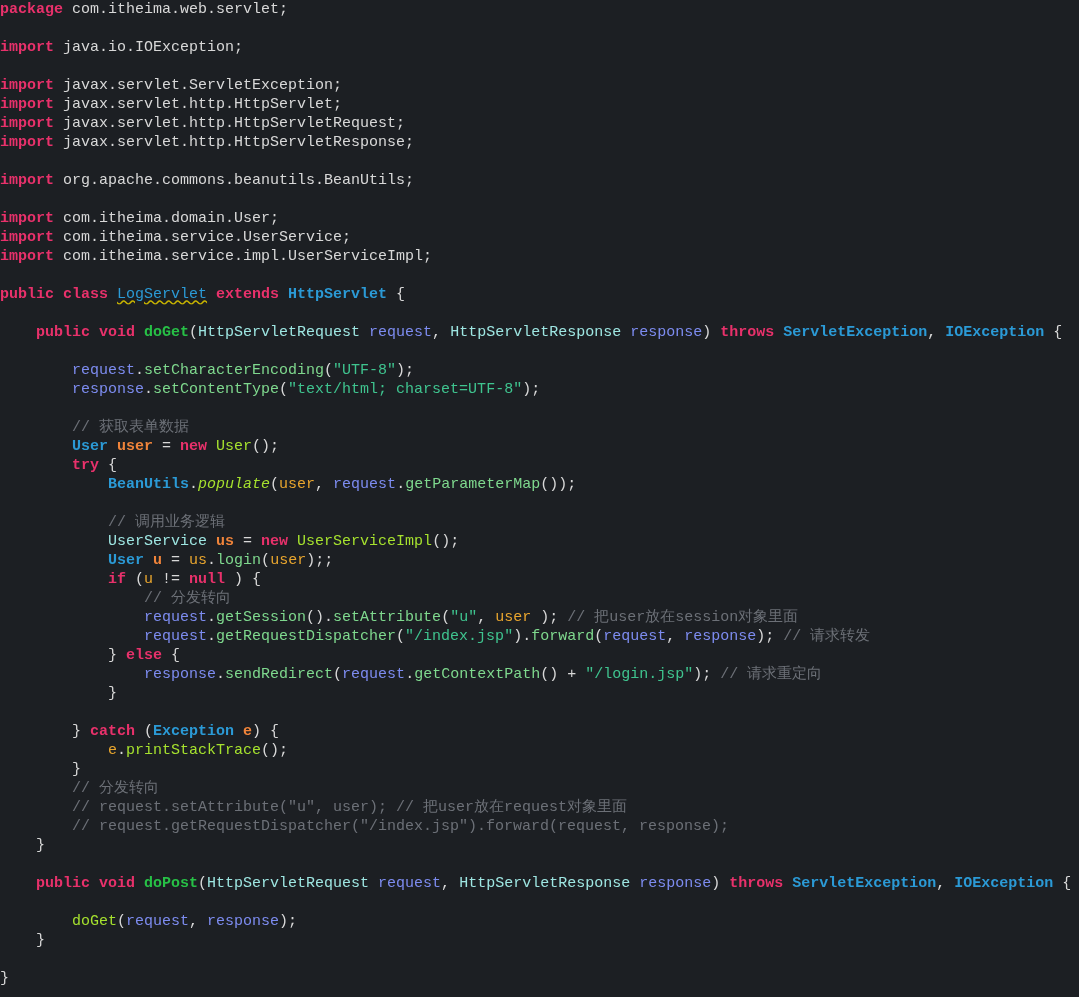 The width and height of the screenshot is (1079, 997). Describe the element at coordinates (507, 636) in the screenshot. I see `code-line: request.getRequestDispatcher("/index.jsp").forward(request, response); // 请求转发` at that location.